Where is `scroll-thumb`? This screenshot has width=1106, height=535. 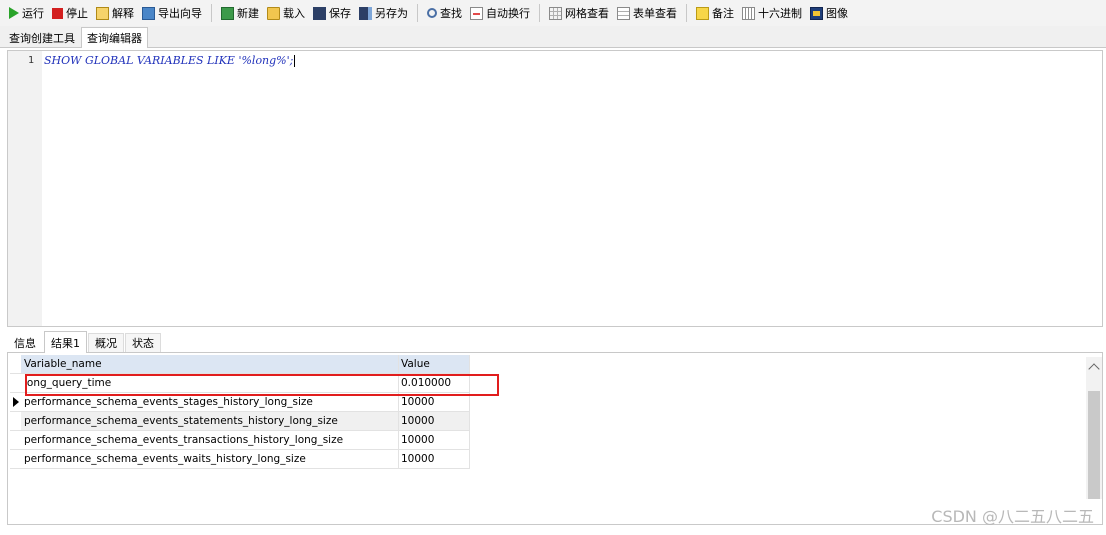
scroll-thumb is located at coordinates (1094, 445).